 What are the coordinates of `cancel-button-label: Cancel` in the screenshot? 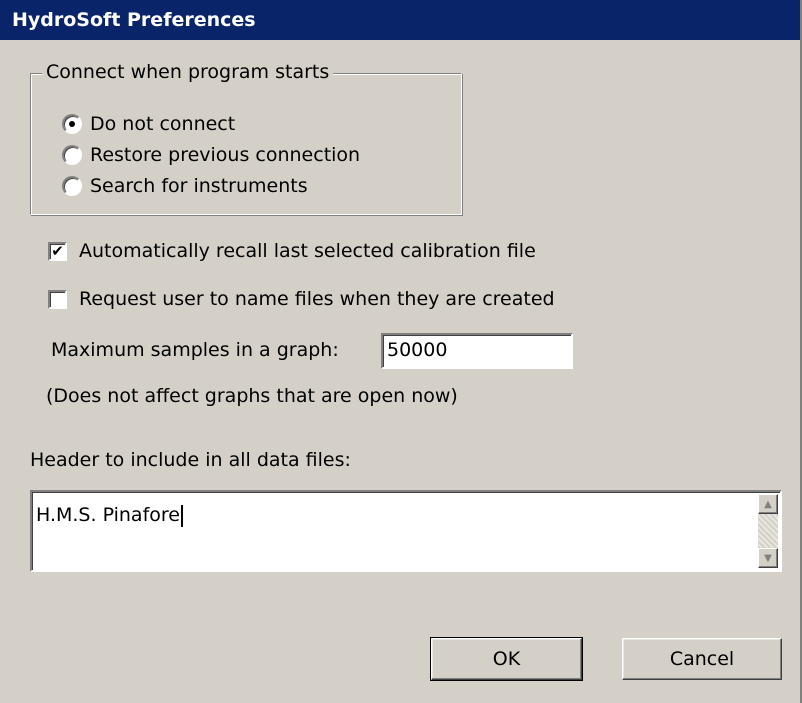 It's located at (702, 659).